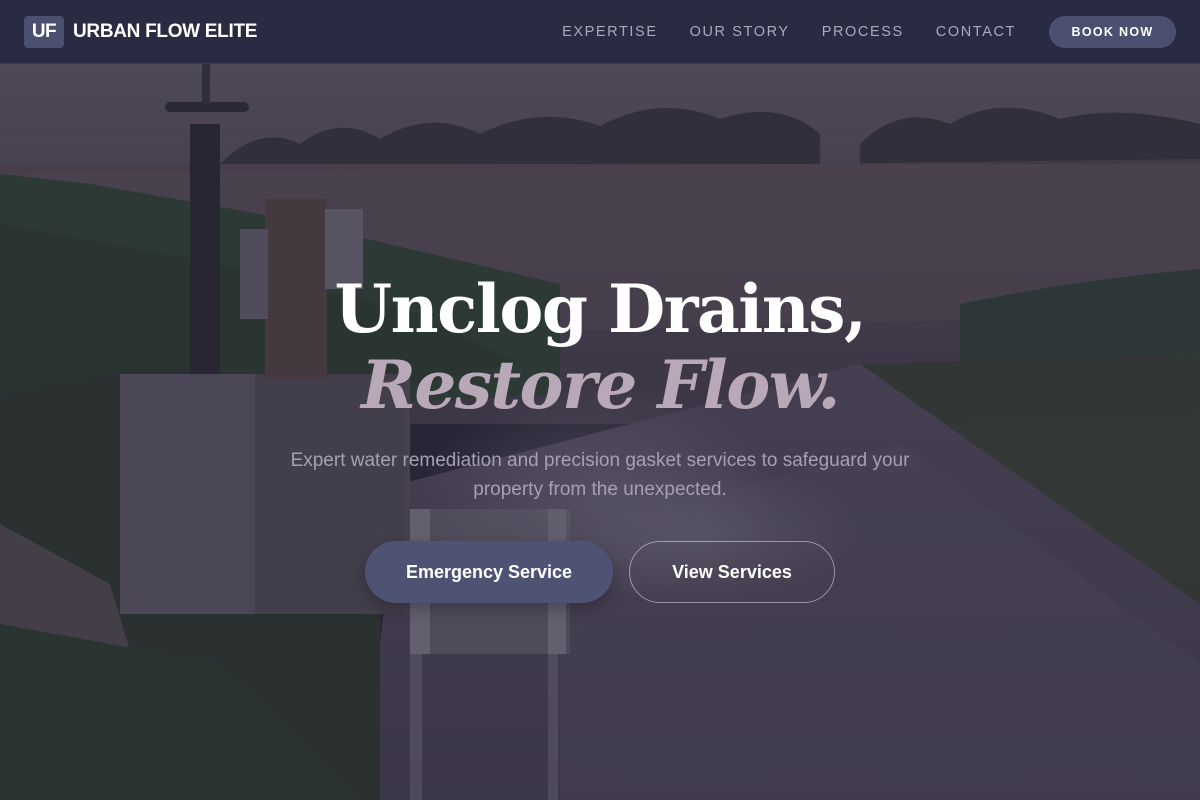 The height and width of the screenshot is (800, 1200). I want to click on cta-row: Emergency Service View Services, so click(600, 572).